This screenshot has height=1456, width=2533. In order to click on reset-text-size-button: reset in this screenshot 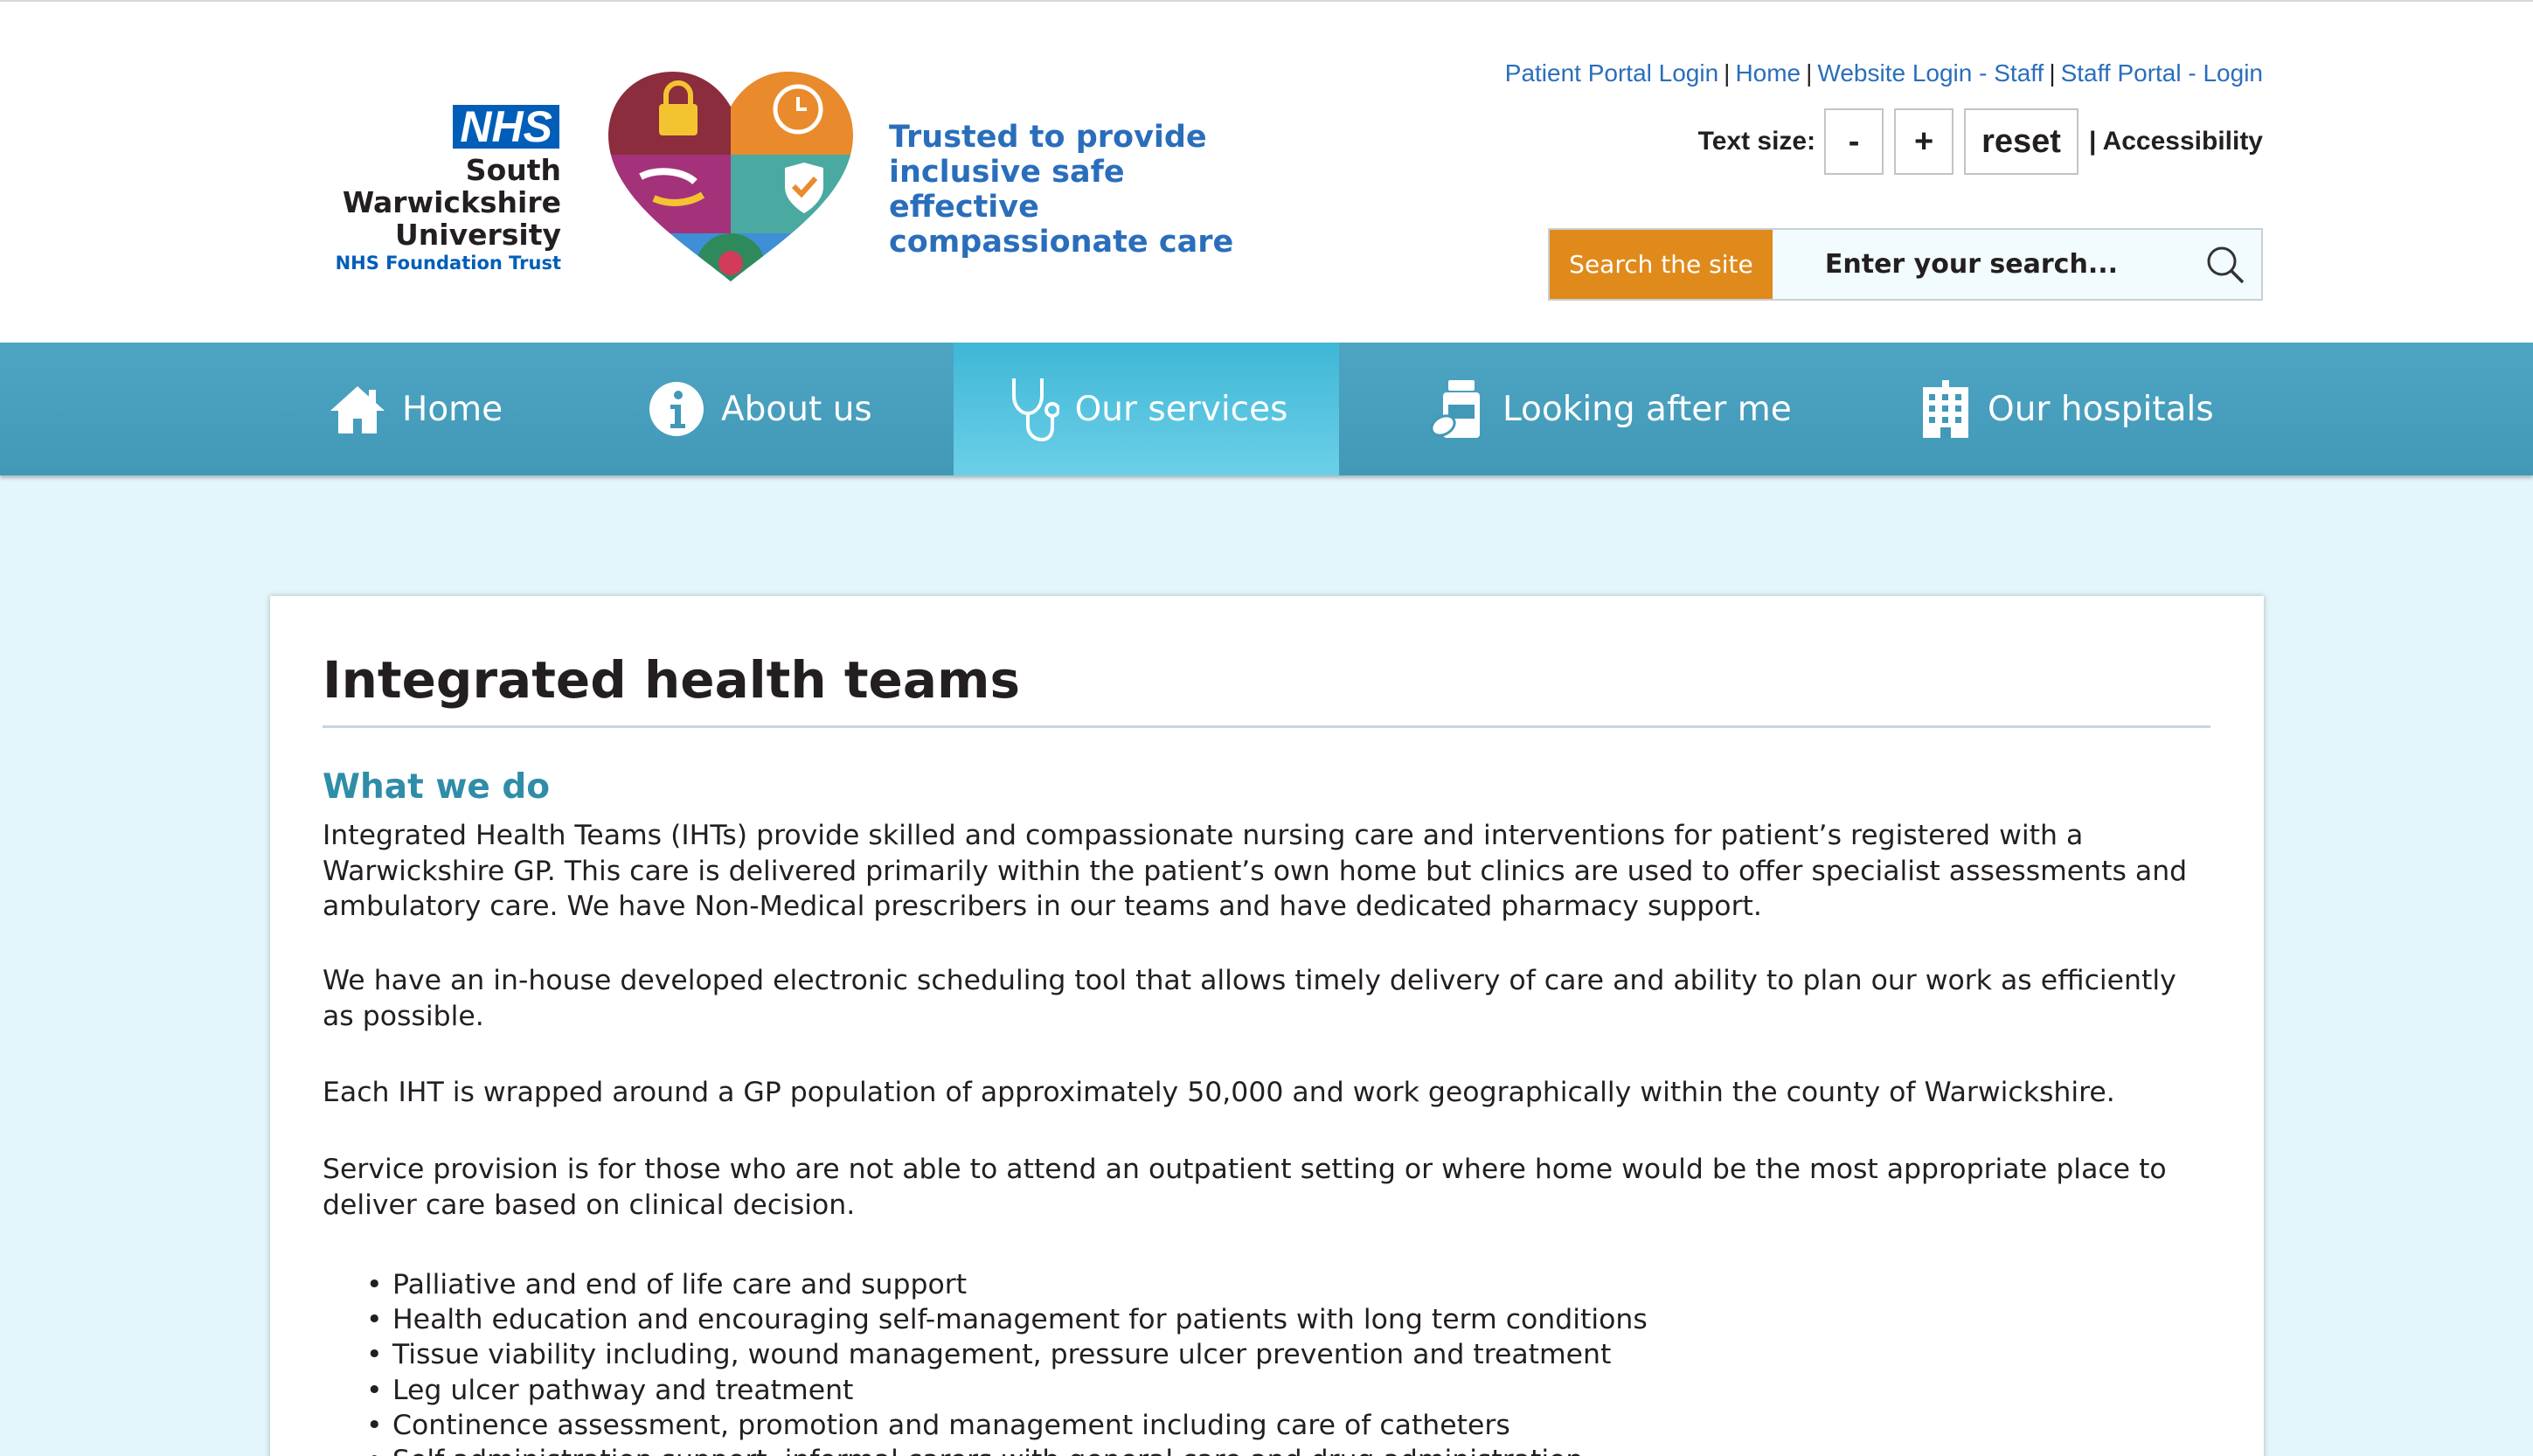, I will do `click(2021, 141)`.